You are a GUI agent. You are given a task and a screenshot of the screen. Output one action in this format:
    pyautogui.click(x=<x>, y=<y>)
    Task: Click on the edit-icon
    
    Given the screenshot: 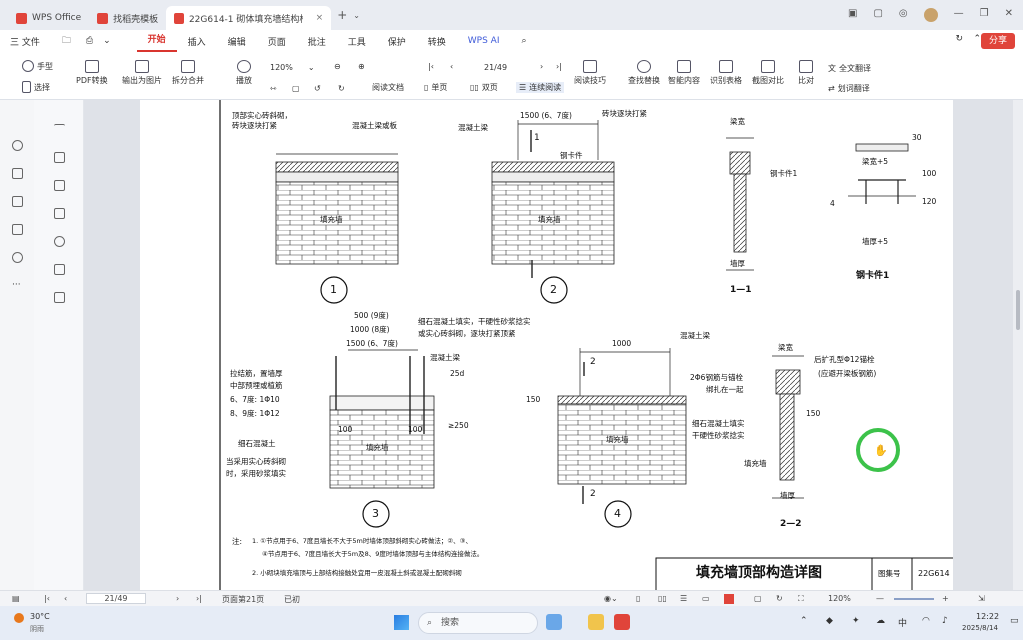 What is the action you would take?
    pyautogui.click(x=17, y=201)
    